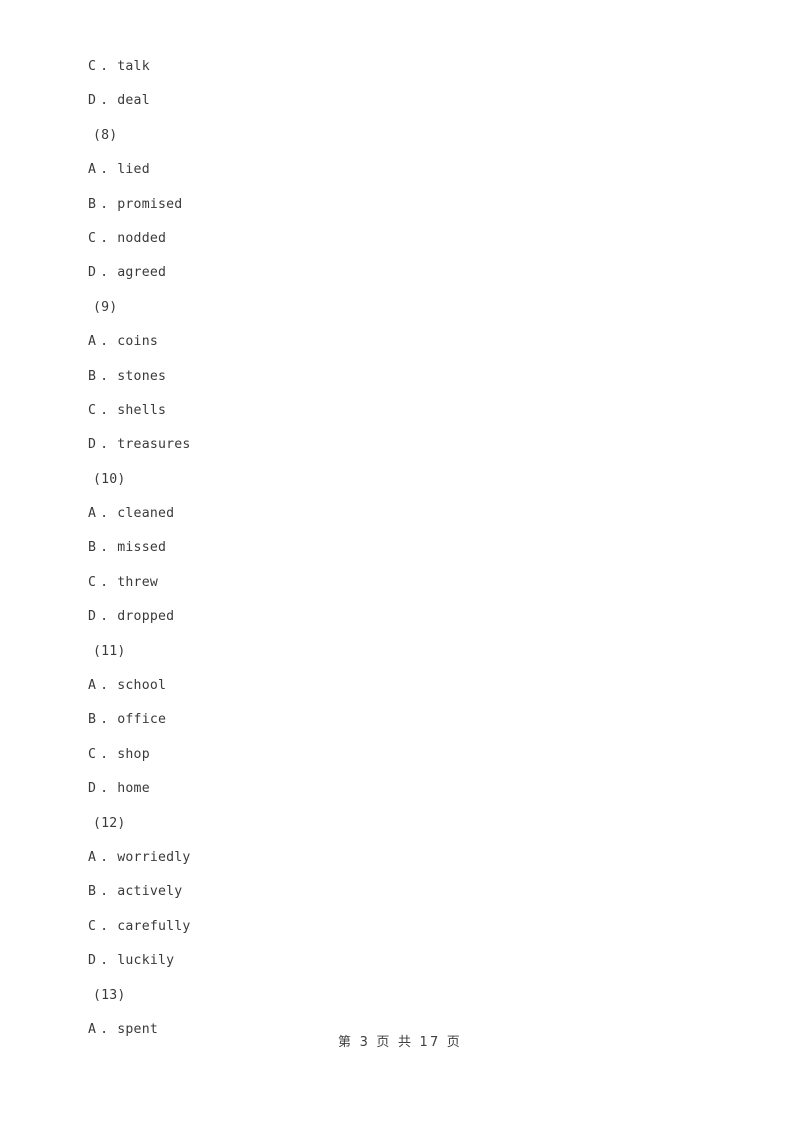 The height and width of the screenshot is (1132, 800). Describe the element at coordinates (142, 410) in the screenshot. I see `option-text: shells` at that location.